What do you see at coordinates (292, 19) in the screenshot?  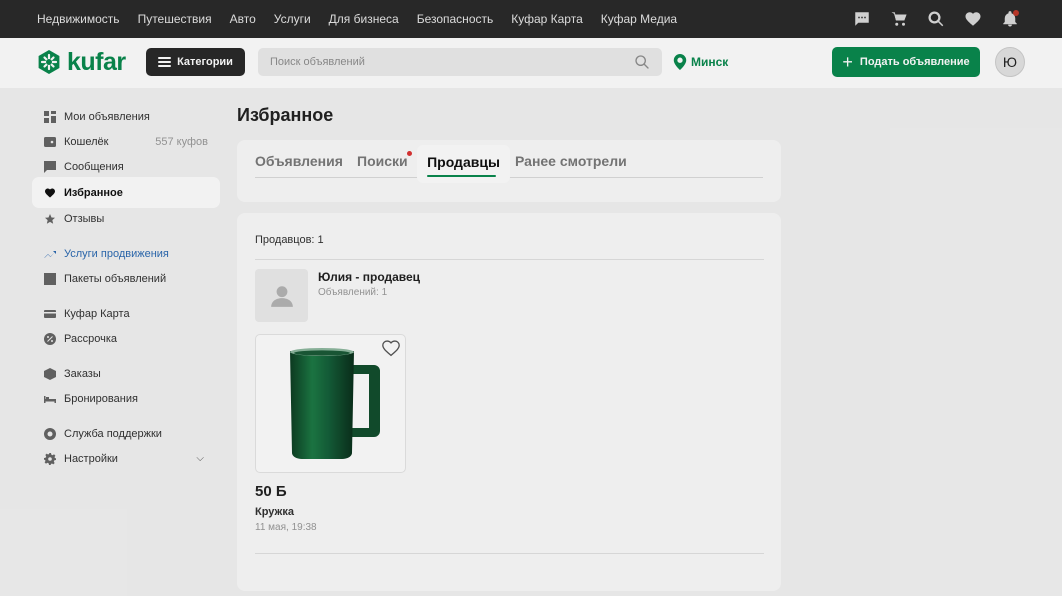 I see `topbar-link-services: Услуги` at bounding box center [292, 19].